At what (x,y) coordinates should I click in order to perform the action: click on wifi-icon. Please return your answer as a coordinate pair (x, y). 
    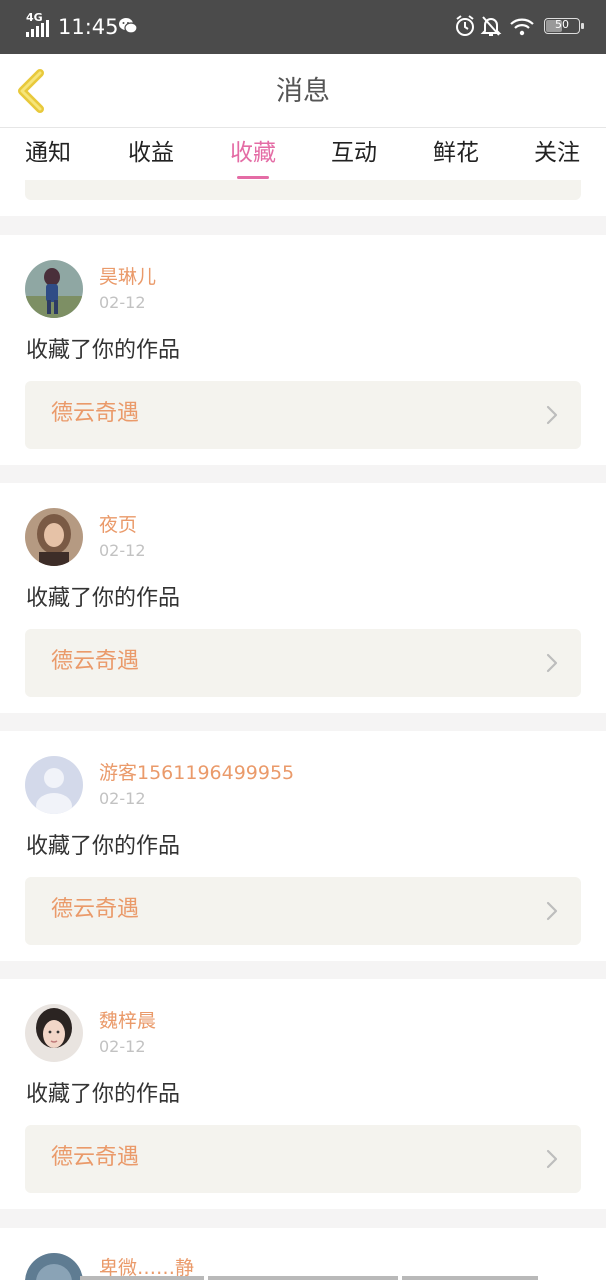
    Looking at the image, I should click on (522, 27).